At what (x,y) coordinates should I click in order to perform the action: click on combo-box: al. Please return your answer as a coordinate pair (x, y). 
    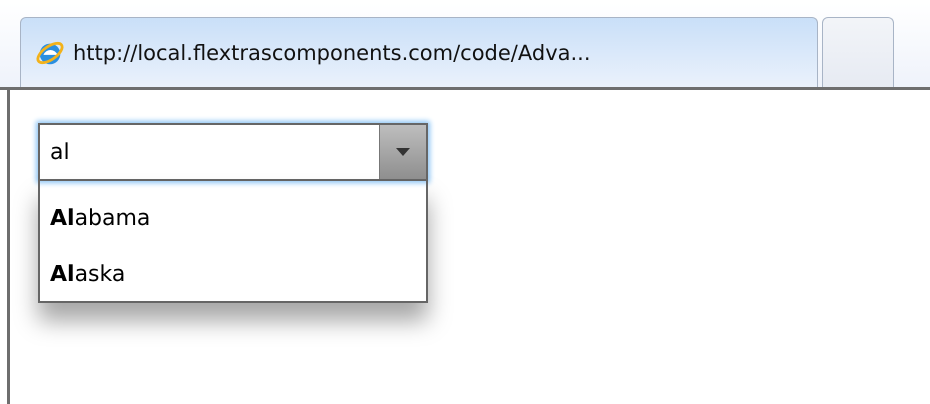
    Looking at the image, I should click on (233, 152).